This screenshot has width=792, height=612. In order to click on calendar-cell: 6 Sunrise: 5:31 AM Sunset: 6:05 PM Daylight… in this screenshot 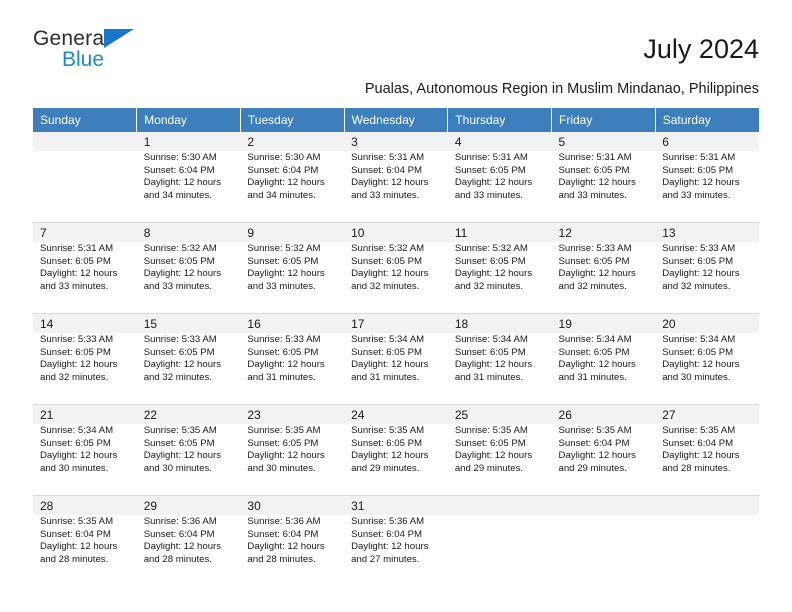, I will do `click(707, 177)`.